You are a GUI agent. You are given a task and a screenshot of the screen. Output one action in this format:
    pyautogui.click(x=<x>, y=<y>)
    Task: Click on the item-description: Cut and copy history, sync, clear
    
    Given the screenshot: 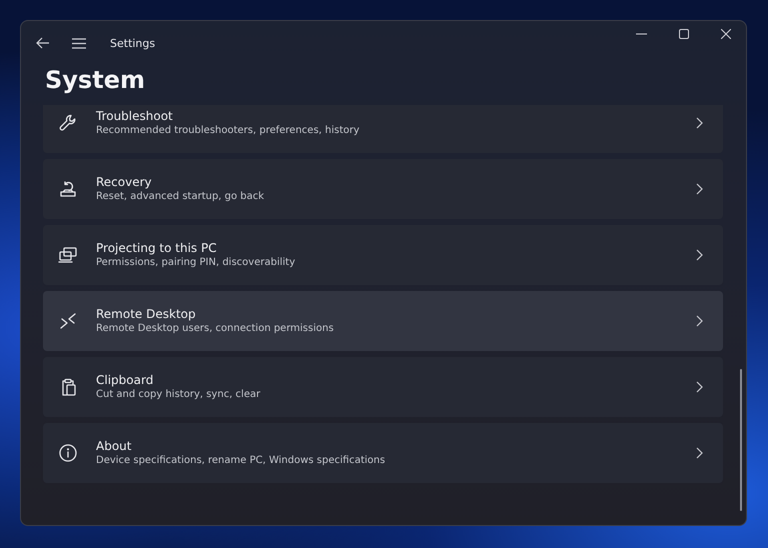 What is the action you would take?
    pyautogui.click(x=179, y=395)
    